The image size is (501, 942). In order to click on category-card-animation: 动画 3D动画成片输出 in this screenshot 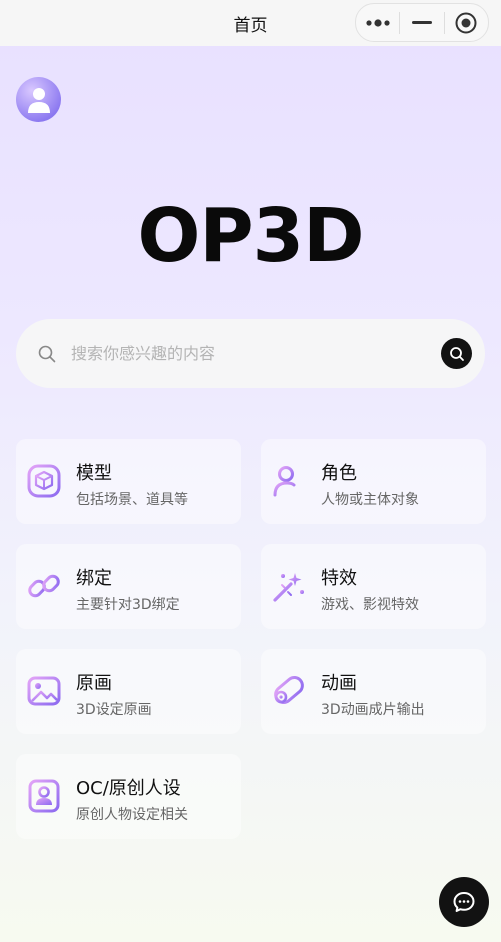, I will do `click(373, 691)`.